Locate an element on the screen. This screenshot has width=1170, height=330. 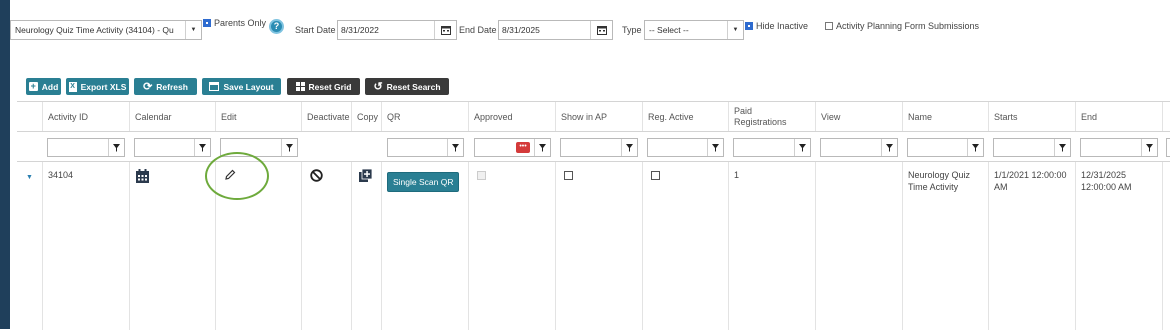
hide-inactive-checkbox: Hide Inactive is located at coordinates (776, 26).